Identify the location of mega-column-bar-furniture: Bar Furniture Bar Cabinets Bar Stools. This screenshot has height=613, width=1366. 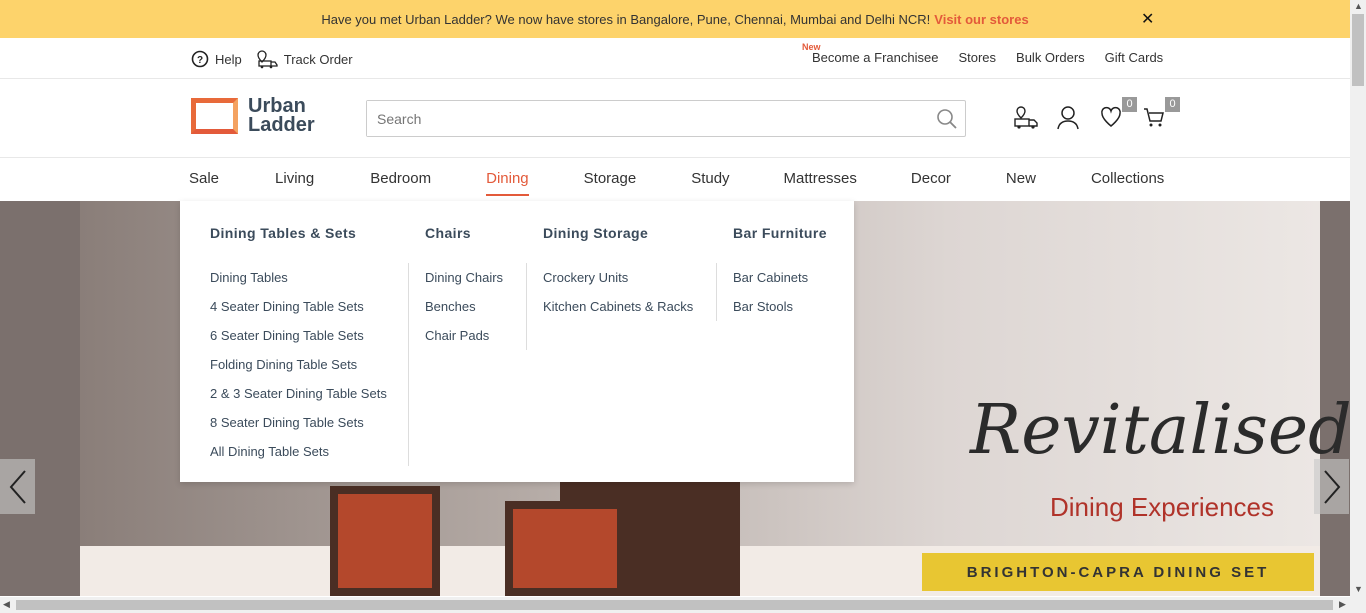
(783, 273).